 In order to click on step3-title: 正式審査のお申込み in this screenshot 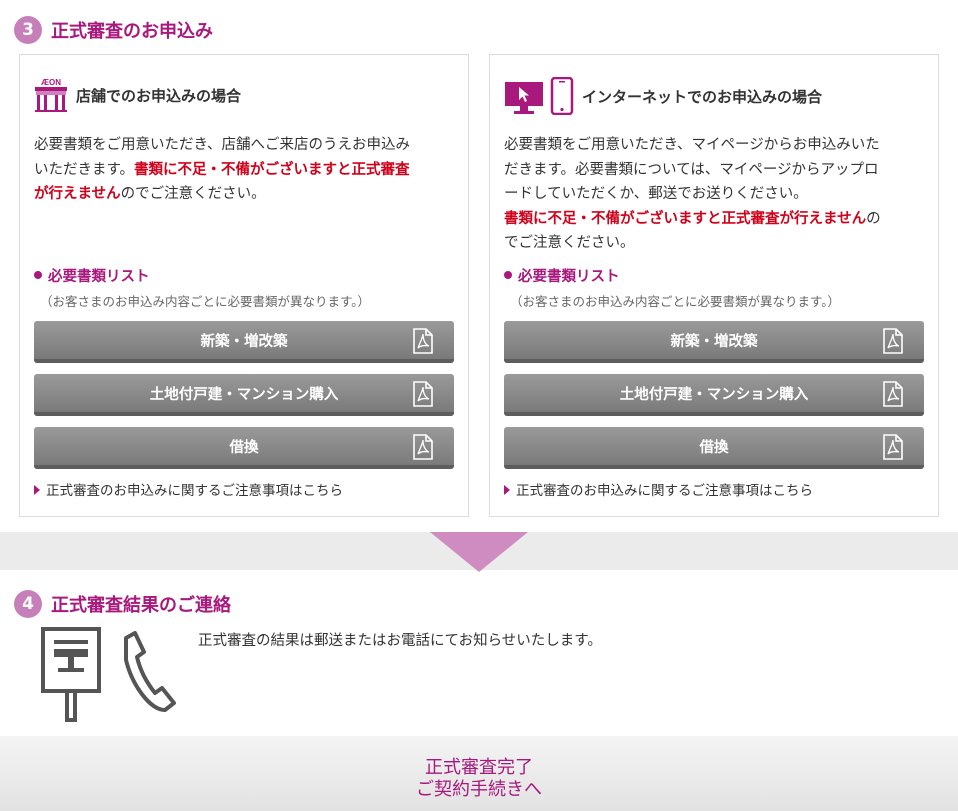, I will do `click(132, 31)`.